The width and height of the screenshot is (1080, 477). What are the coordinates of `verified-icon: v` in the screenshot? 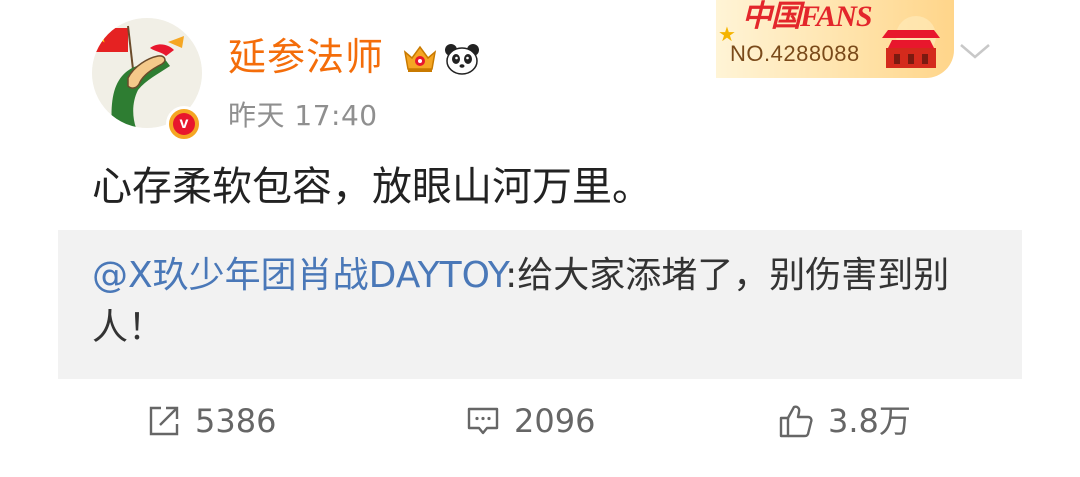 It's located at (184, 124).